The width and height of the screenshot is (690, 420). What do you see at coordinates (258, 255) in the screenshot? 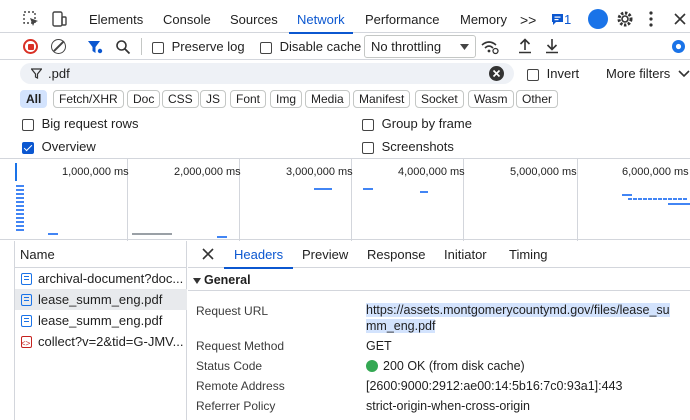
I see `tab-headers: Headers` at bounding box center [258, 255].